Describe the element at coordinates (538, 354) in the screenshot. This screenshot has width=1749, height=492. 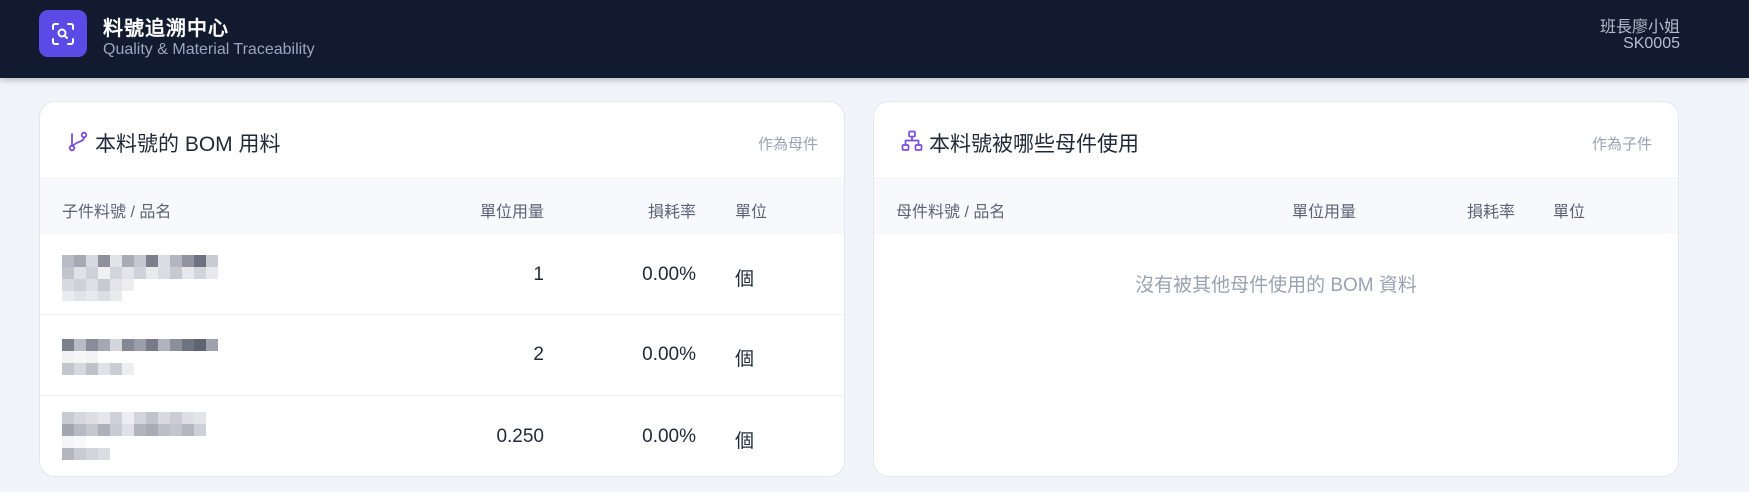
I see `unit-qty-value: 2` at that location.